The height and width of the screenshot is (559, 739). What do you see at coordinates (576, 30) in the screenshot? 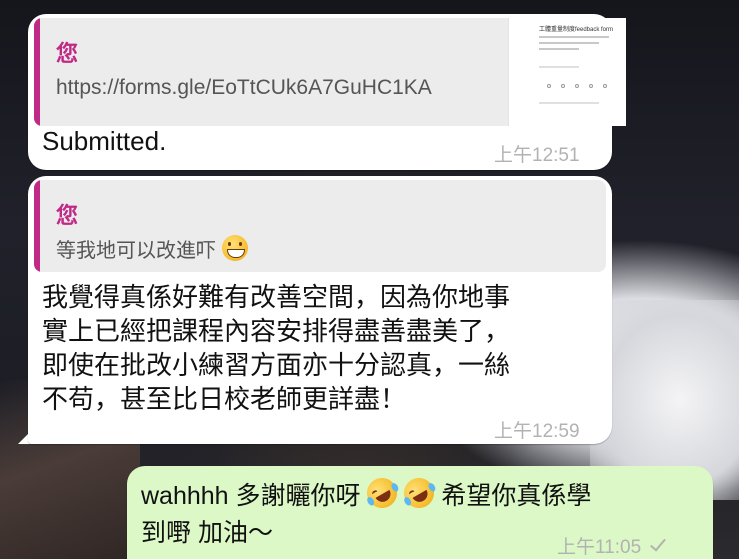
I see `link-preview-title: 工體重量制度feedback form` at bounding box center [576, 30].